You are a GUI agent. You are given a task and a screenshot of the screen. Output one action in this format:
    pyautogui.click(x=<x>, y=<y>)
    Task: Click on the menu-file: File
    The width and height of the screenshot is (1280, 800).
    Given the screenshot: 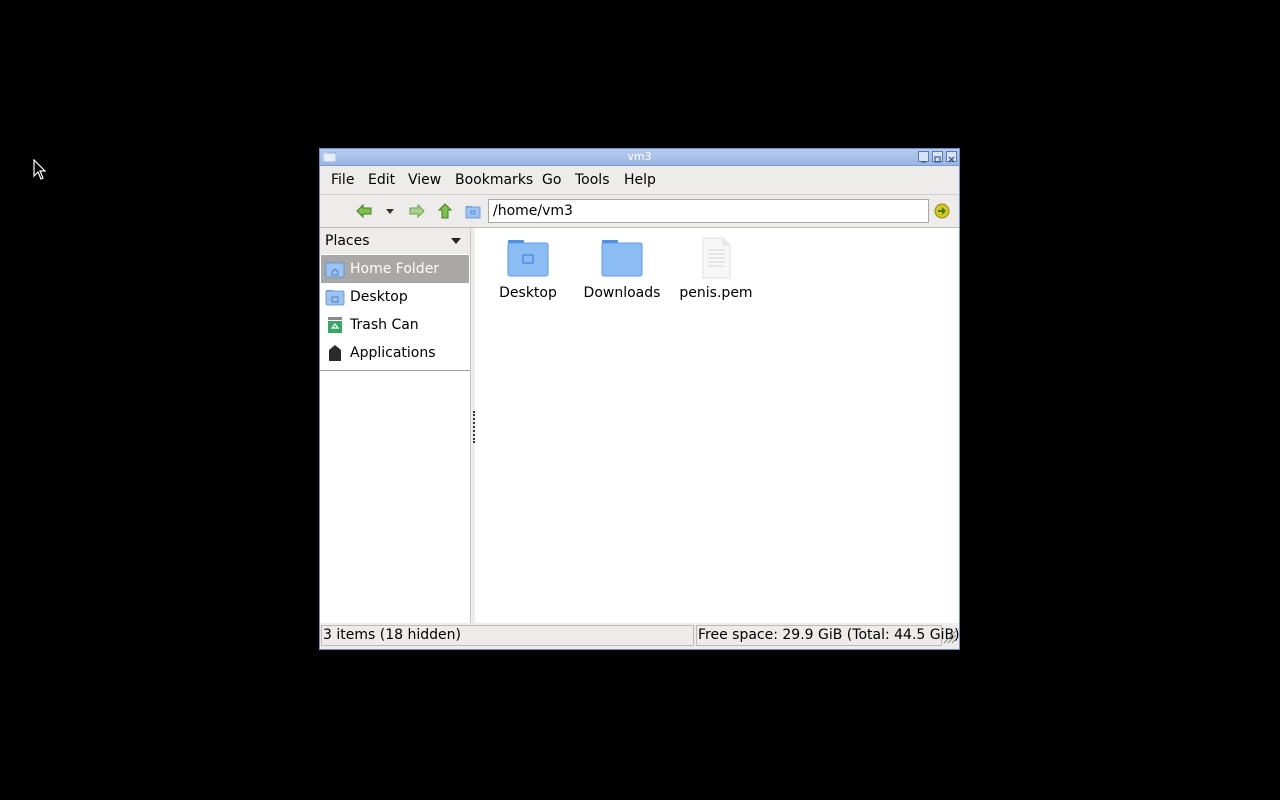 What is the action you would take?
    pyautogui.click(x=342, y=180)
    